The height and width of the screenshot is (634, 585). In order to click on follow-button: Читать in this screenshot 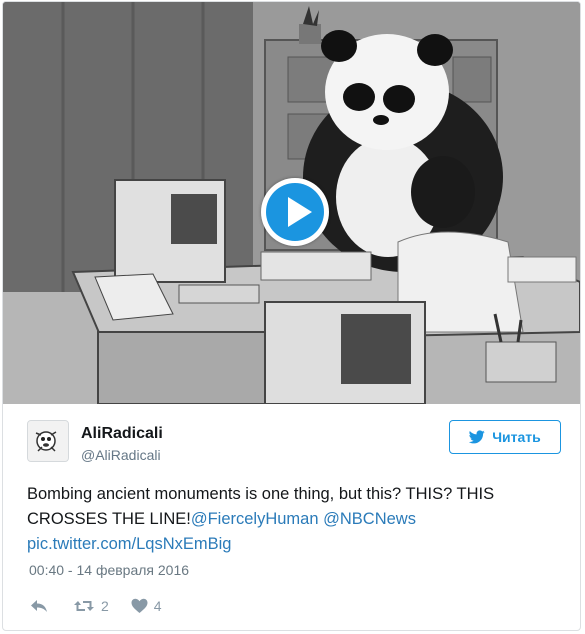, I will do `click(505, 437)`.